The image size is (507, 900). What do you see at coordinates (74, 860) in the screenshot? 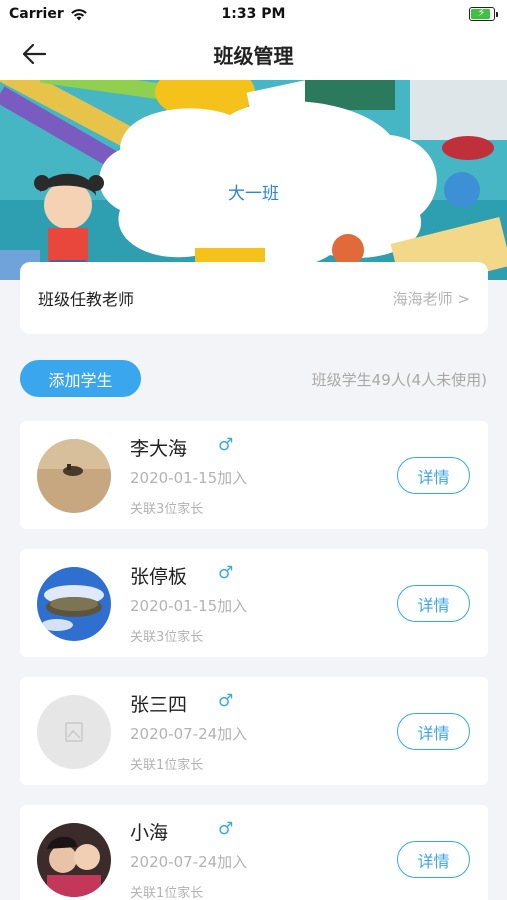
I see `children-photo-avatar` at bounding box center [74, 860].